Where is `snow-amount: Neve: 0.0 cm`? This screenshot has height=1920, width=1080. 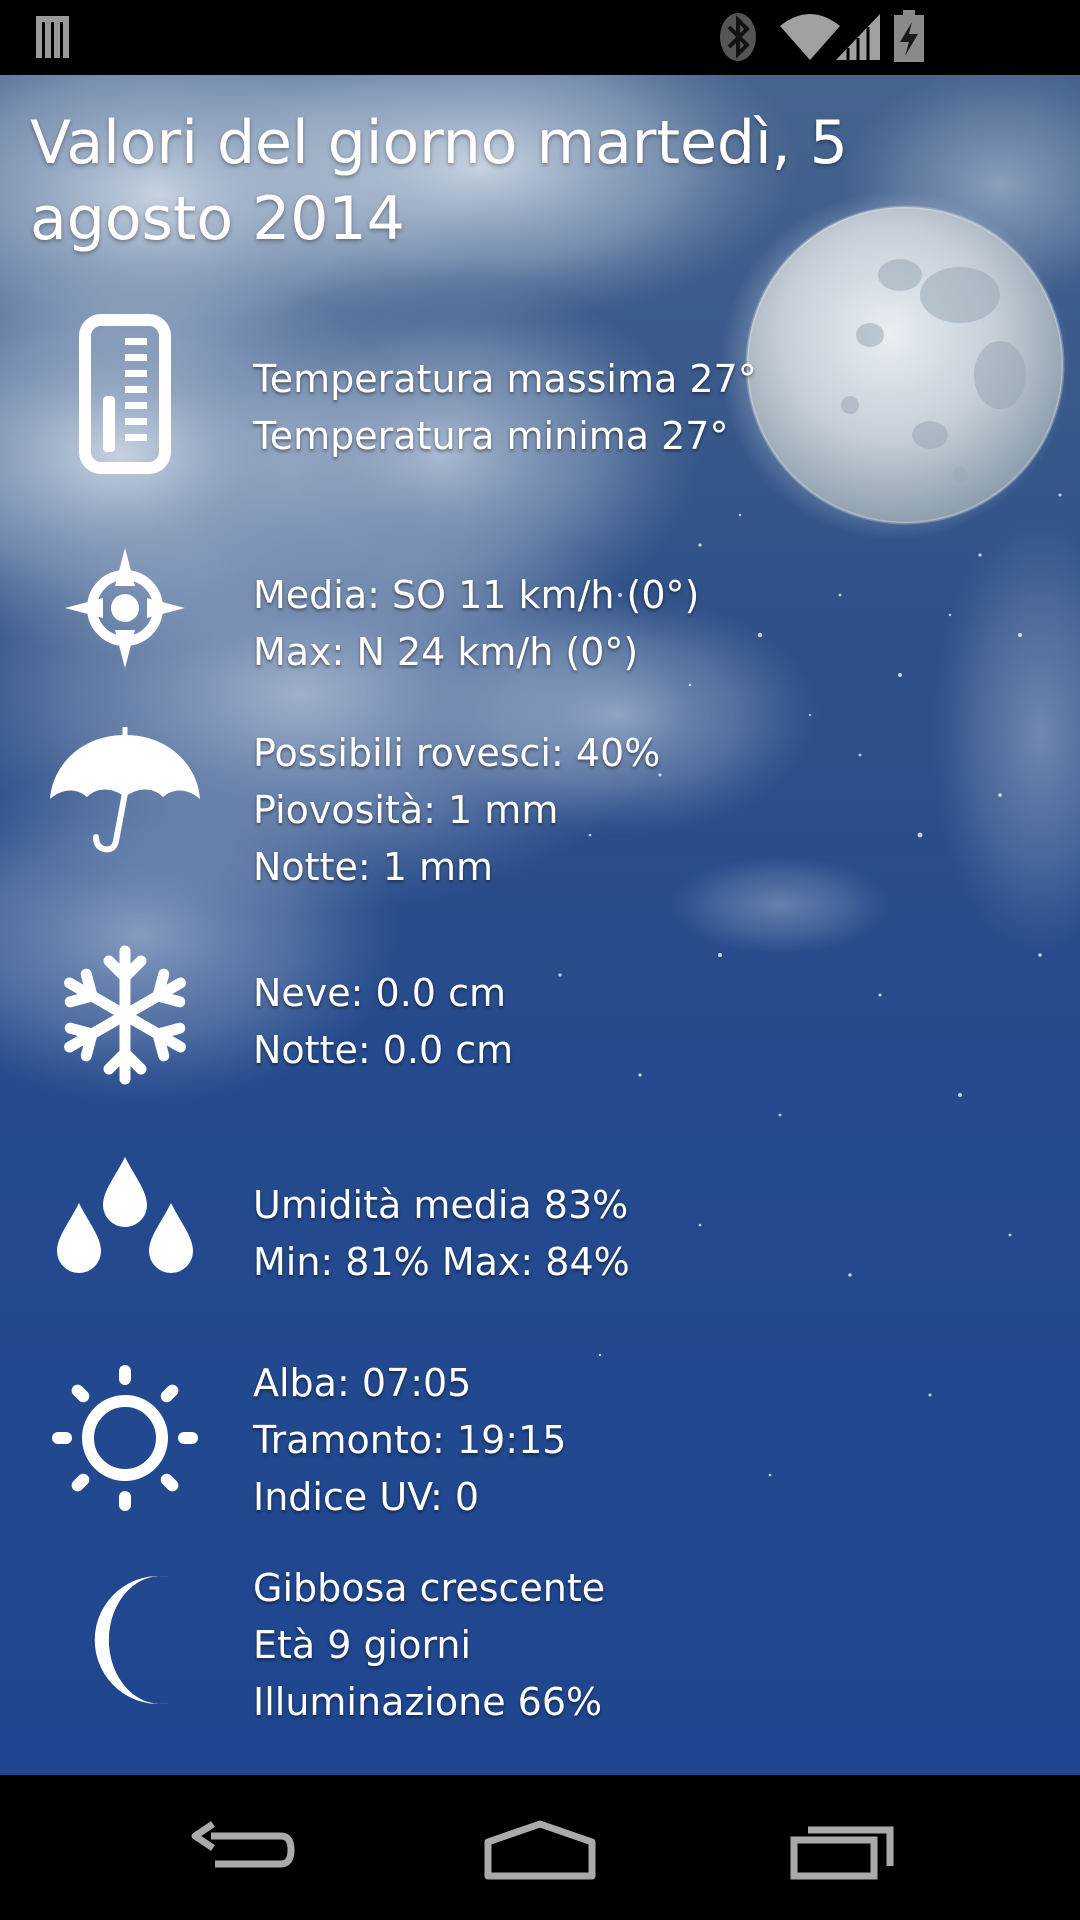 snow-amount: Neve: 0.0 cm is located at coordinates (379, 993).